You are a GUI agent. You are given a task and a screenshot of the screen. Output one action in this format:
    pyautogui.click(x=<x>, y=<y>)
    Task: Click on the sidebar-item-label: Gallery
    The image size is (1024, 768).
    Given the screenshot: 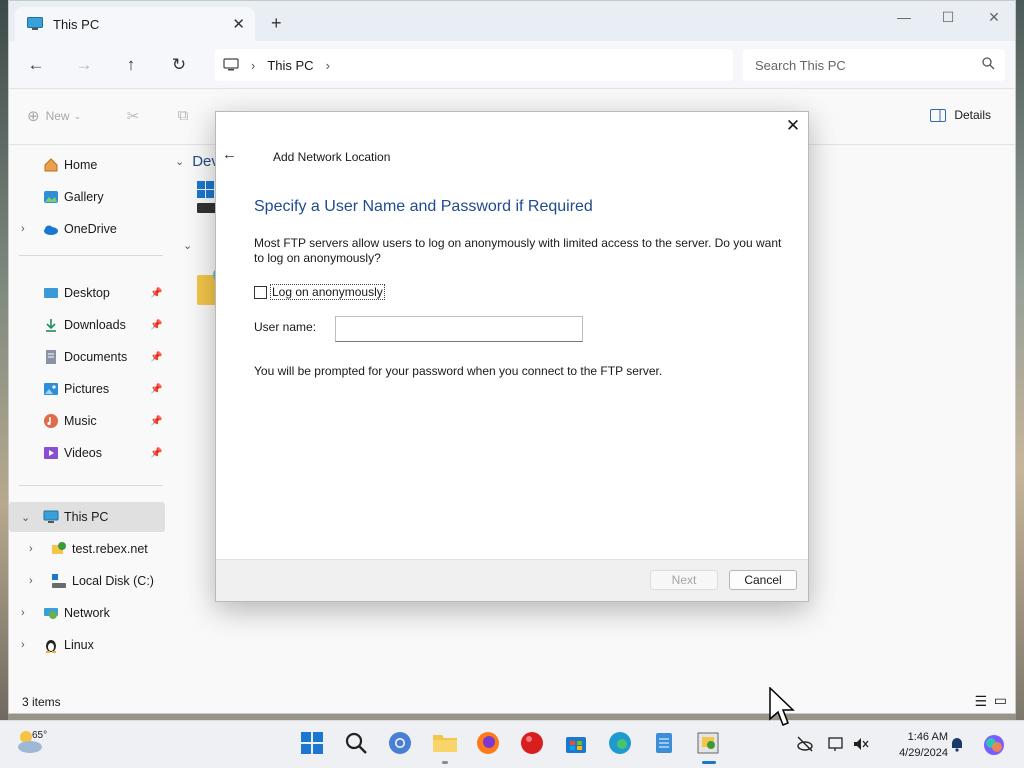 What is the action you would take?
    pyautogui.click(x=84, y=197)
    